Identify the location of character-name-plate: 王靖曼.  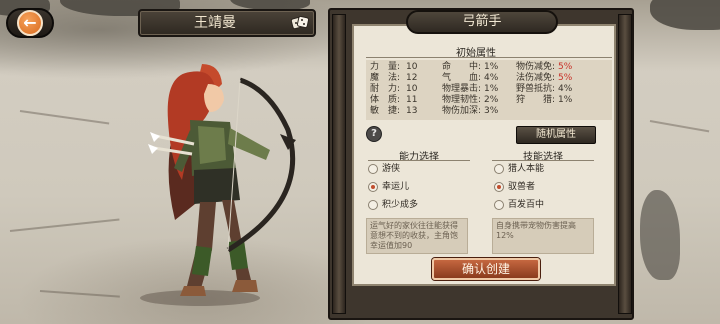
(227, 23).